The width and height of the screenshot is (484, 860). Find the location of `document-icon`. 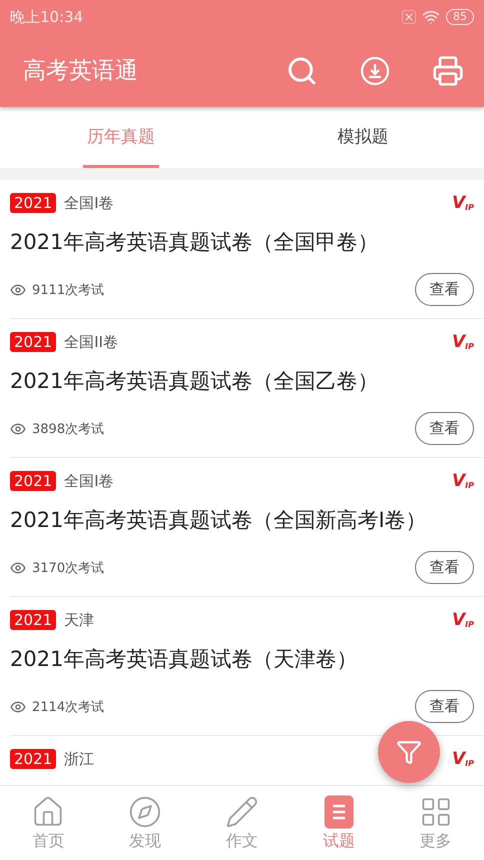

document-icon is located at coordinates (339, 811).